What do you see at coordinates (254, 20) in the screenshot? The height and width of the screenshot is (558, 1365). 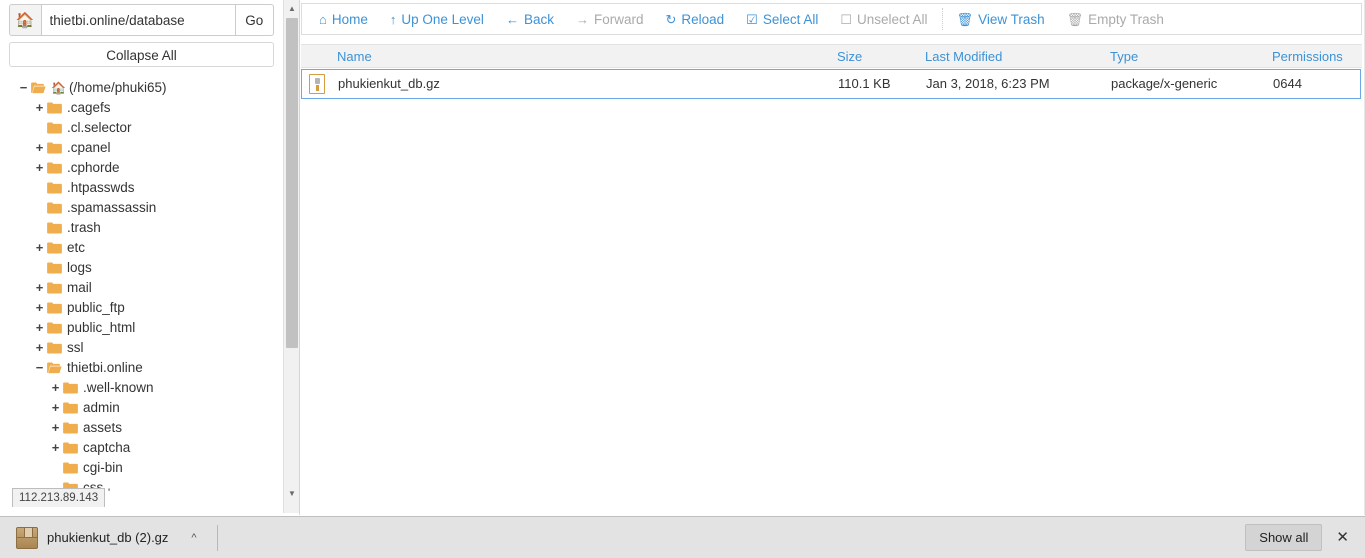 I see `go-button: Go` at bounding box center [254, 20].